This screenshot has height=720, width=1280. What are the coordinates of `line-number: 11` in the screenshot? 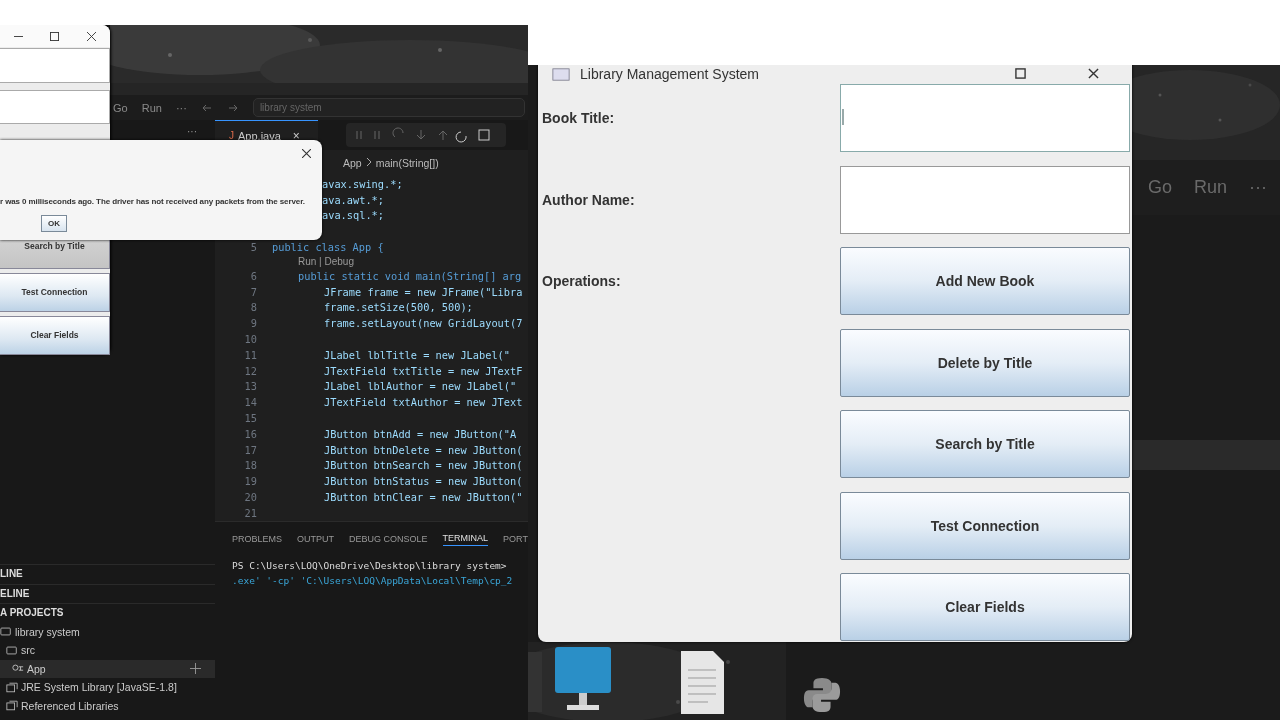 It's located at (250, 354).